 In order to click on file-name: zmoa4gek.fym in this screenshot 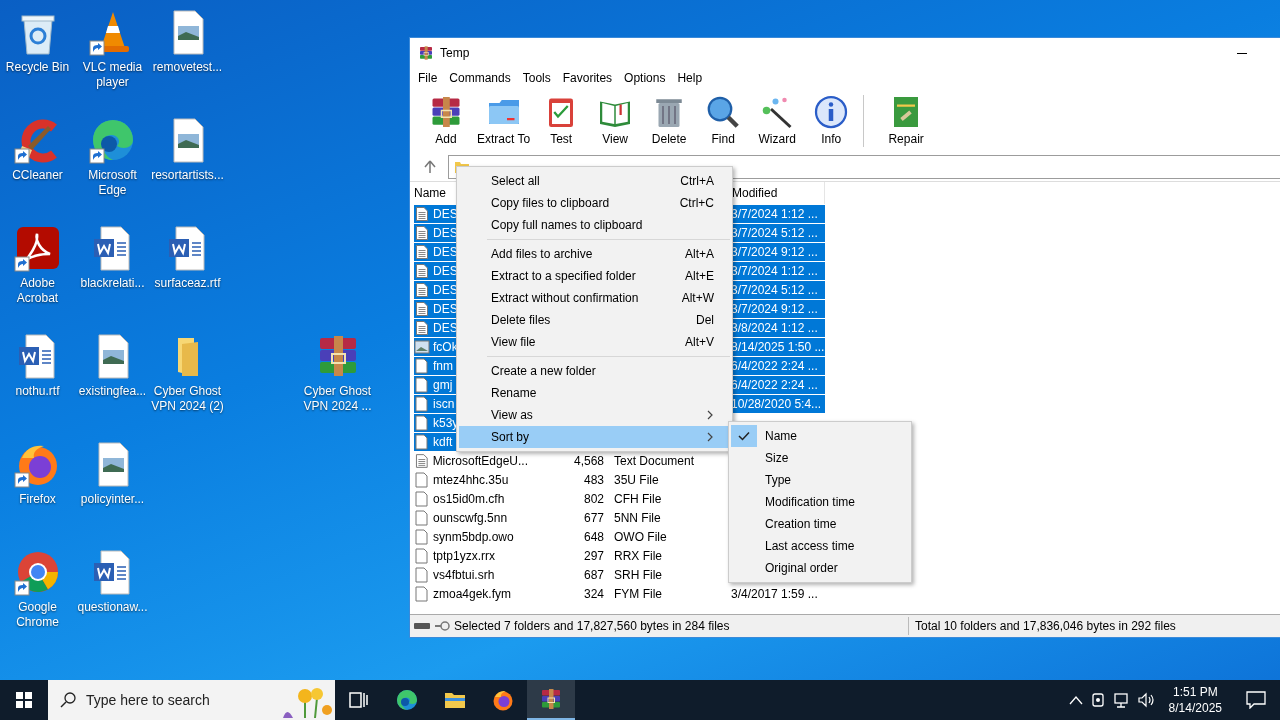, I will do `click(472, 594)`.